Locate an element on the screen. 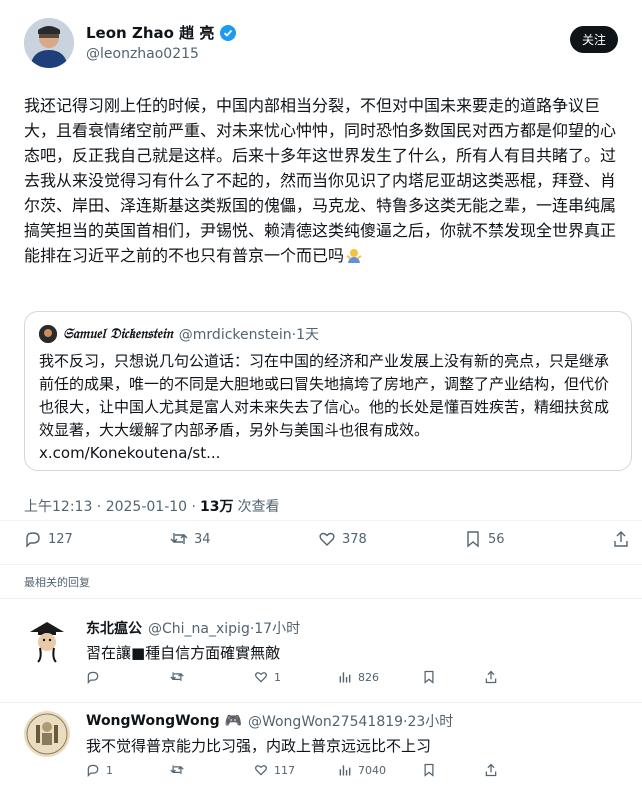  bookmark-button: 56 is located at coordinates (484, 539).